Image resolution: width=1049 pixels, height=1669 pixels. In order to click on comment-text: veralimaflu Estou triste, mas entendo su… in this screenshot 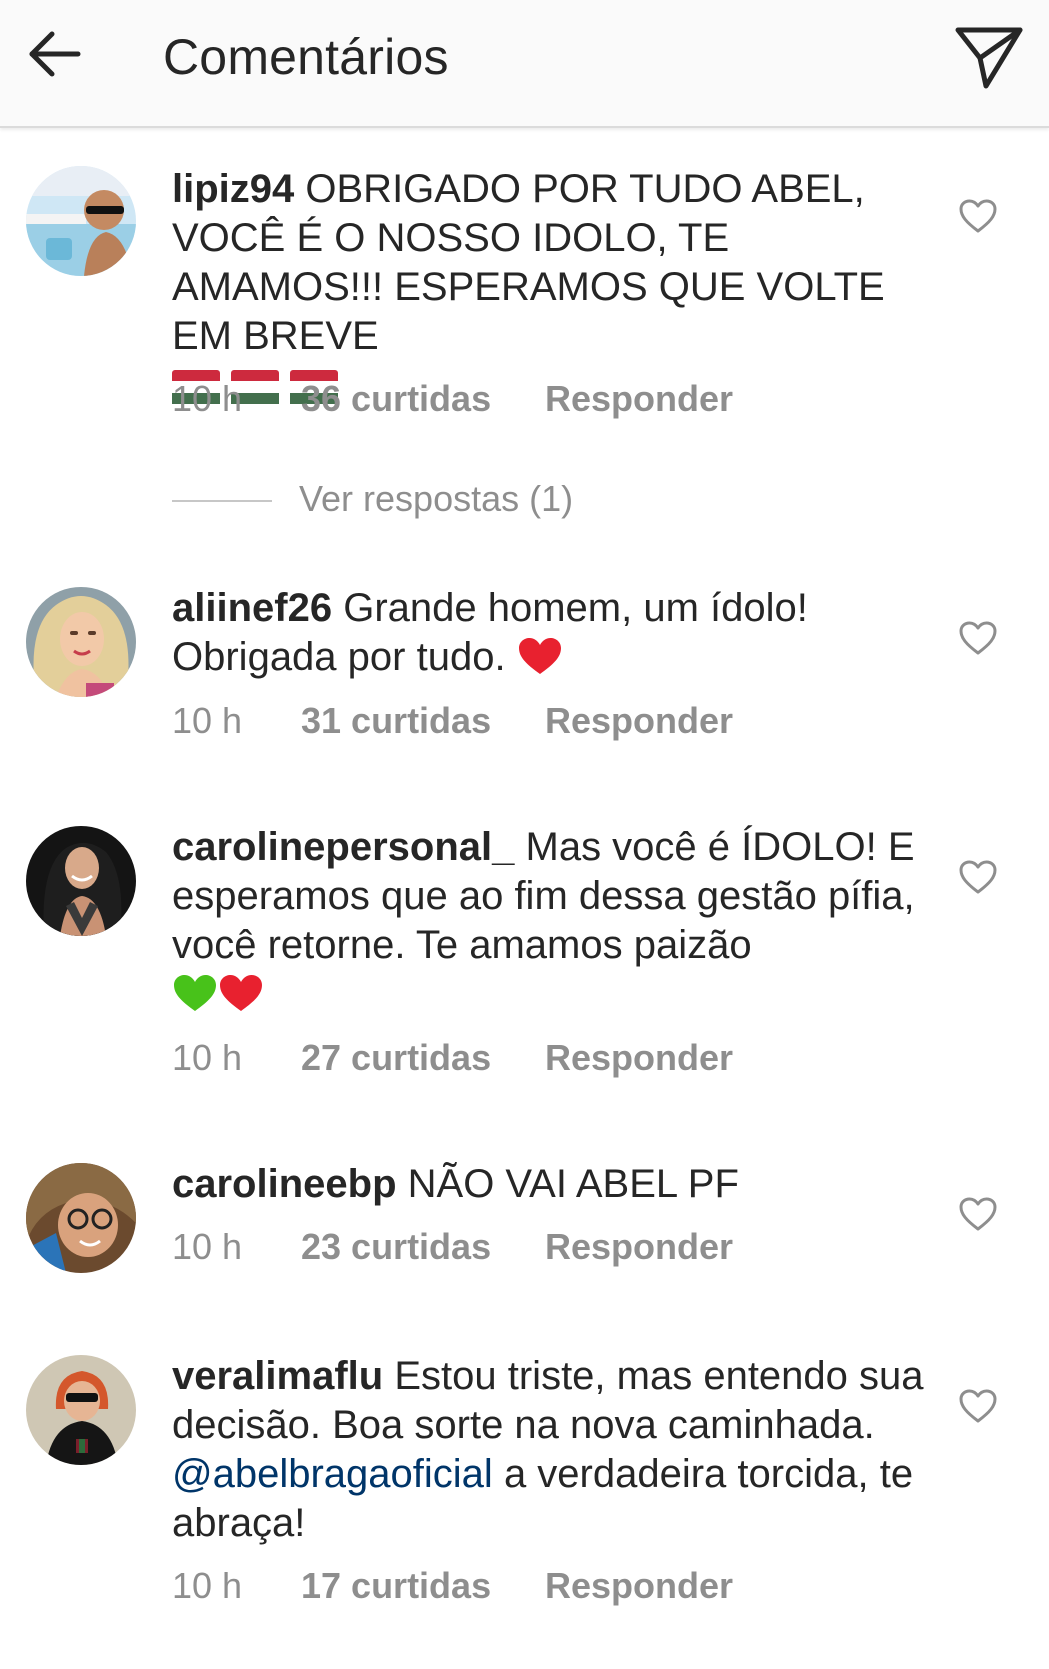, I will do `click(552, 1450)`.